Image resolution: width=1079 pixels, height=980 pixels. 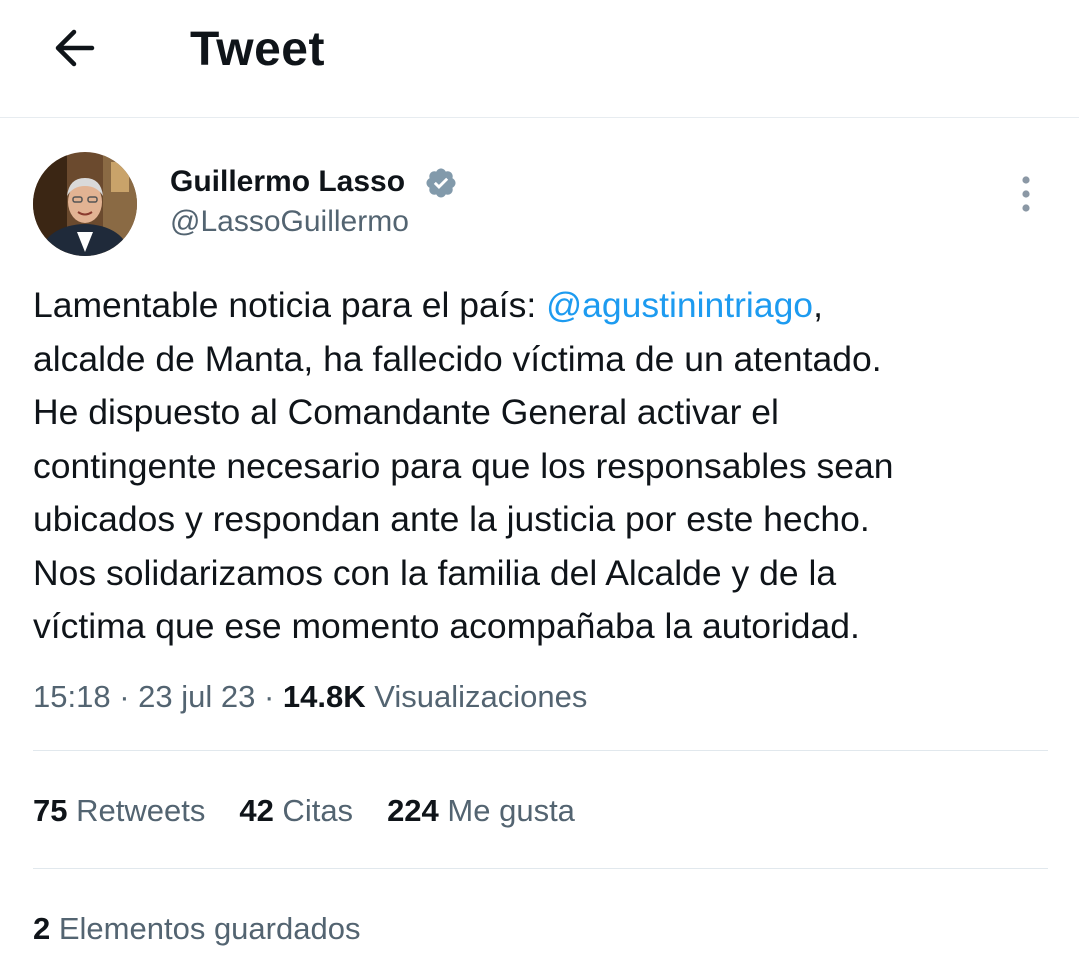 What do you see at coordinates (72, 696) in the screenshot?
I see `tweet-time: 15:18` at bounding box center [72, 696].